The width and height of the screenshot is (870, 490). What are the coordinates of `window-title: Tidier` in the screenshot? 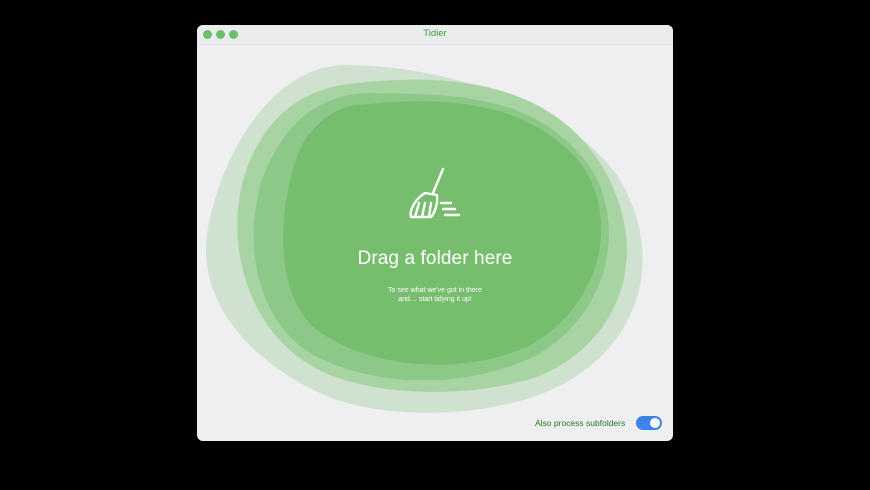 It's located at (435, 33).